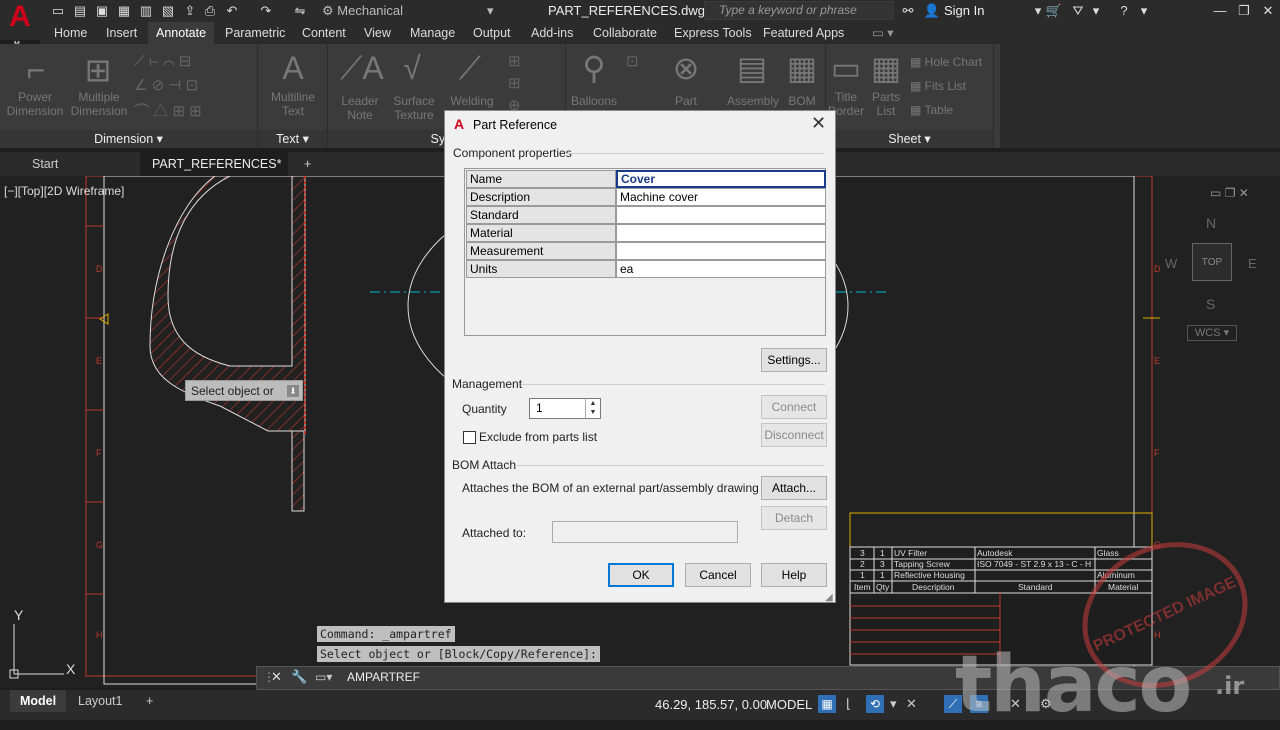 The image size is (1280, 730). Describe the element at coordinates (20, 24) in the screenshot. I see `app-logo: AM` at that location.